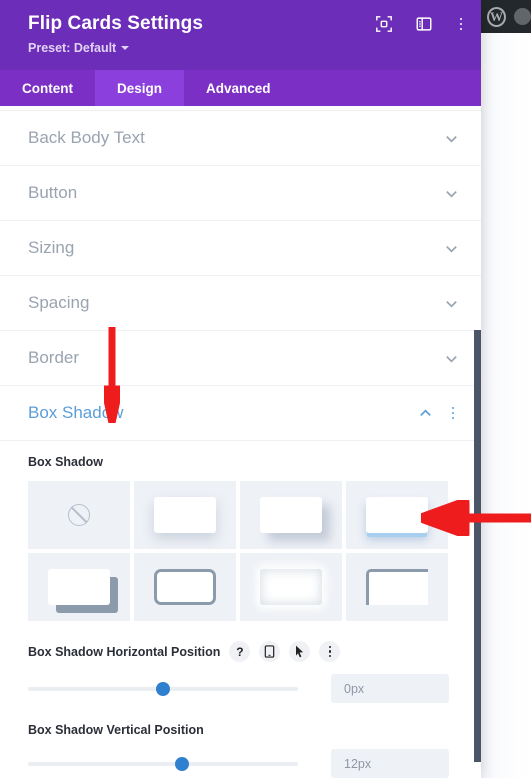  Describe the element at coordinates (53, 192) in the screenshot. I see `accordion-label: Button` at that location.